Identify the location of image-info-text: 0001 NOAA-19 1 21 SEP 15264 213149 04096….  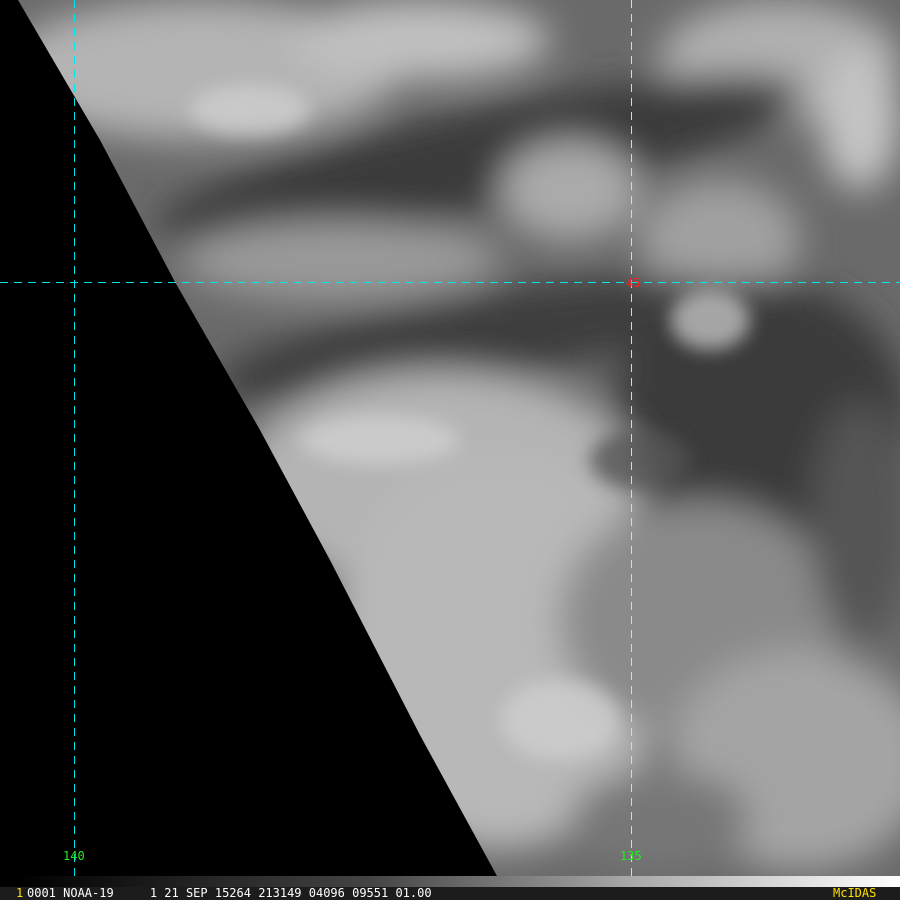
(229, 893).